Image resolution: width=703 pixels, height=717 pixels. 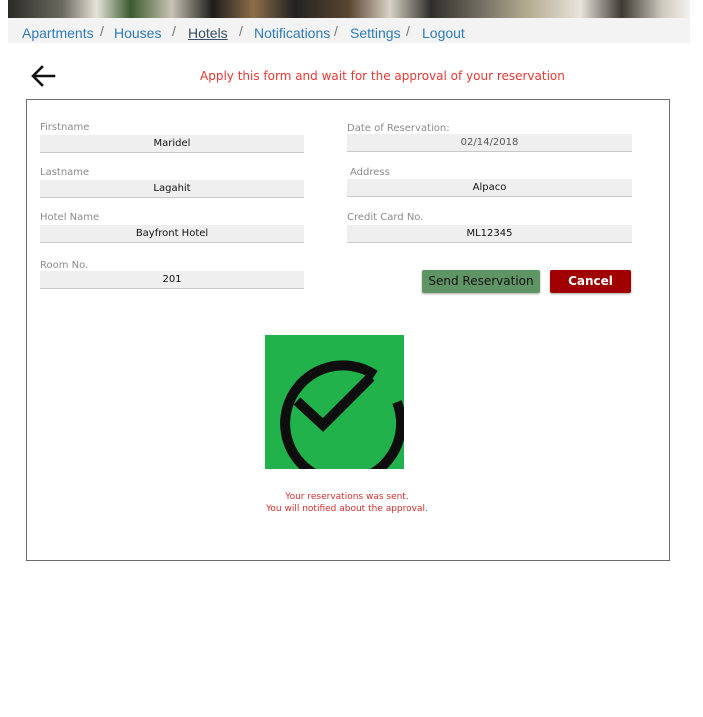 I want to click on lastname-label: Lastname, so click(x=65, y=172).